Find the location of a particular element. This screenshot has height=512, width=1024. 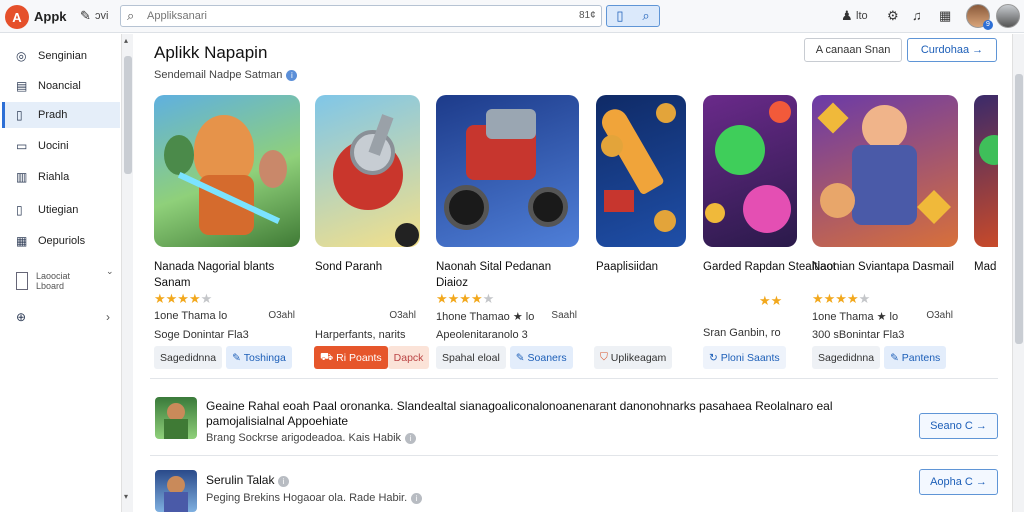

sidebar-item-6: ▯ Utiegian is located at coordinates (61, 210).